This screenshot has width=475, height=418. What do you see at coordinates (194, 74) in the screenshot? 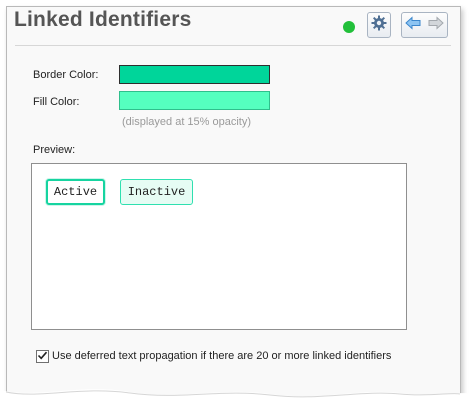
I see `border-color-swatch` at bounding box center [194, 74].